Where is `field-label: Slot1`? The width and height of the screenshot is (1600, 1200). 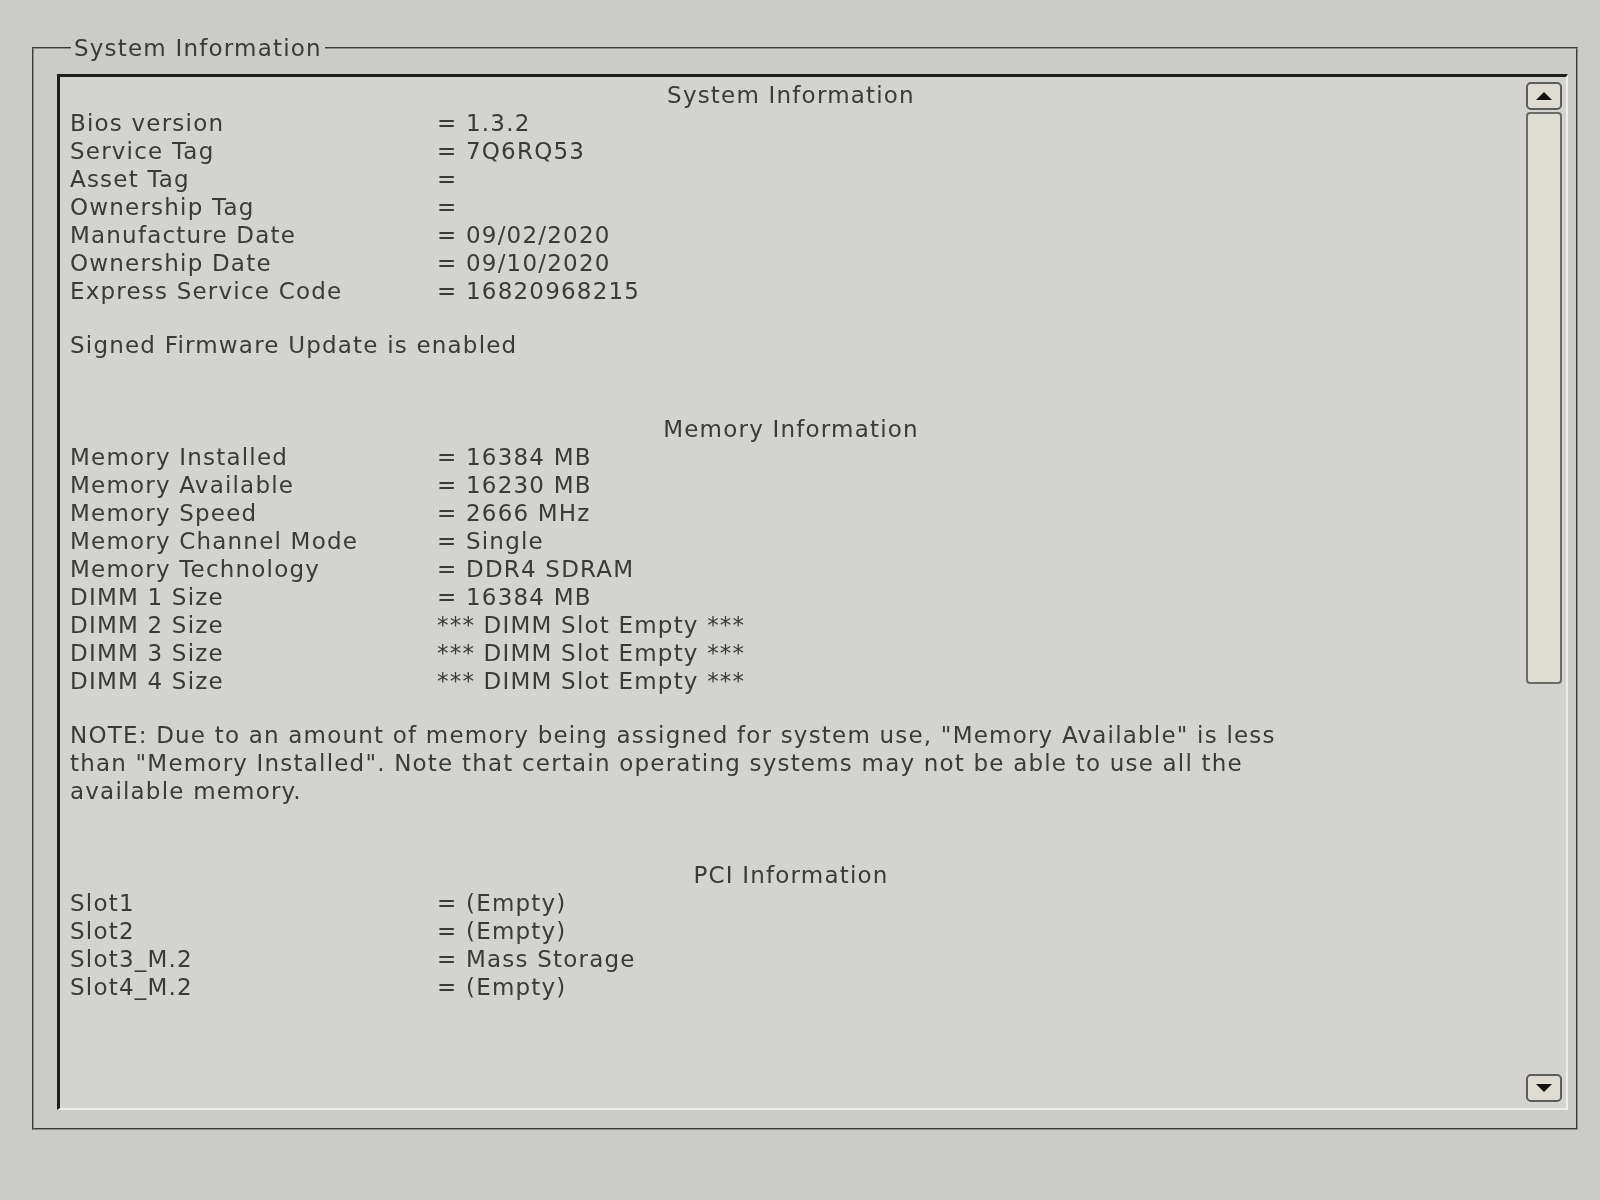 field-label: Slot1 is located at coordinates (102, 903).